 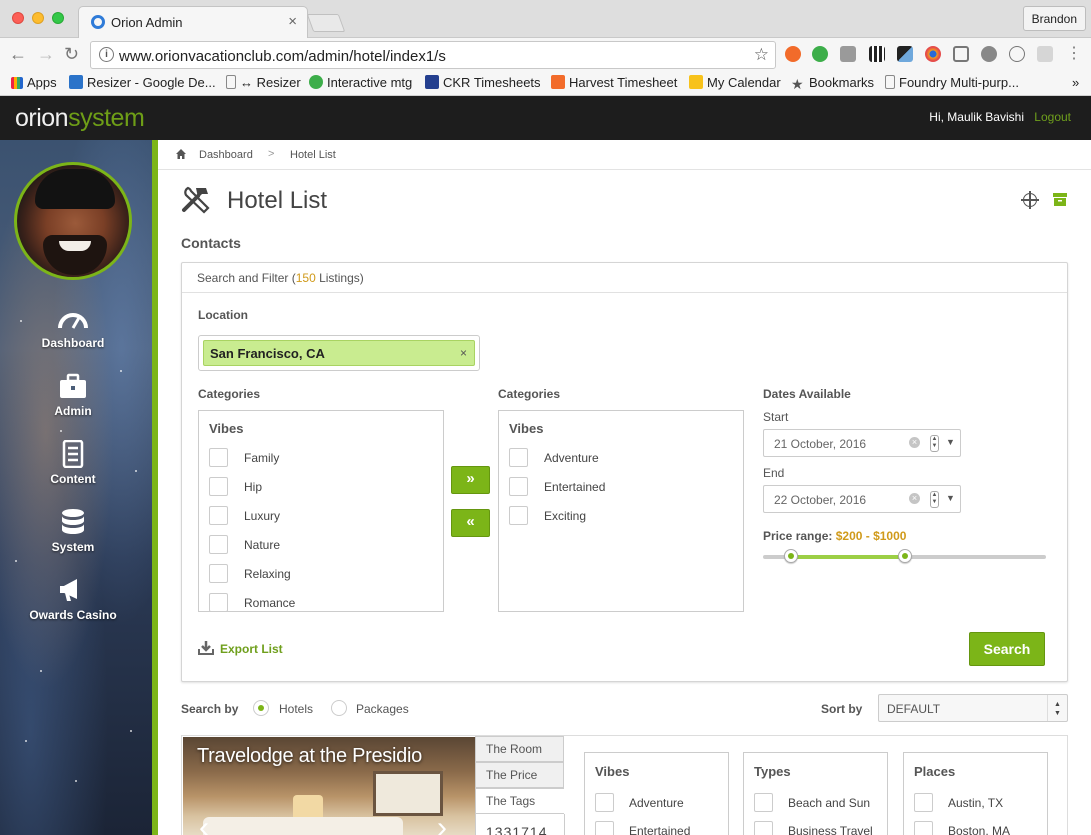 I want to click on slider-max-handle, so click(x=904, y=556).